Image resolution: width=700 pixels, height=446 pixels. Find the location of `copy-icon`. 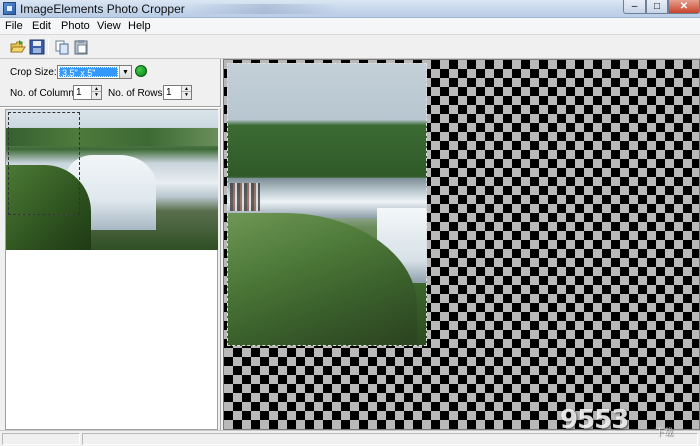

copy-icon is located at coordinates (62, 47).